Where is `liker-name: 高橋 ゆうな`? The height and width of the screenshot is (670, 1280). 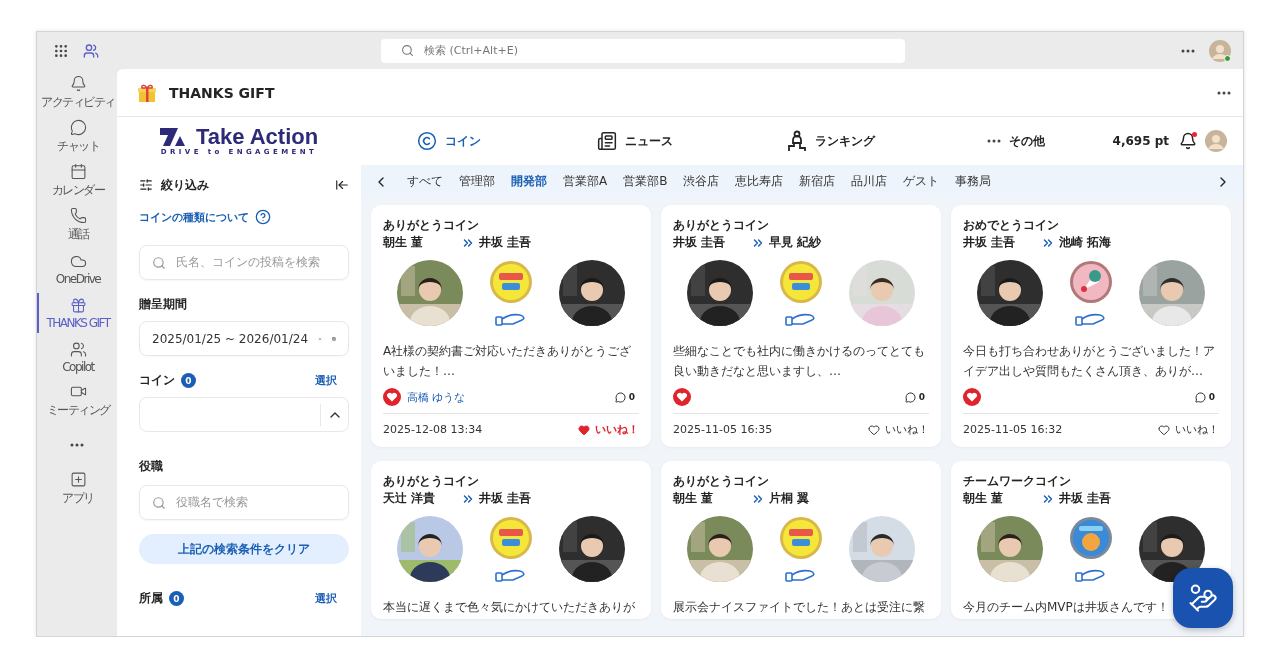
liker-name: 高橋 ゆうな is located at coordinates (436, 397).